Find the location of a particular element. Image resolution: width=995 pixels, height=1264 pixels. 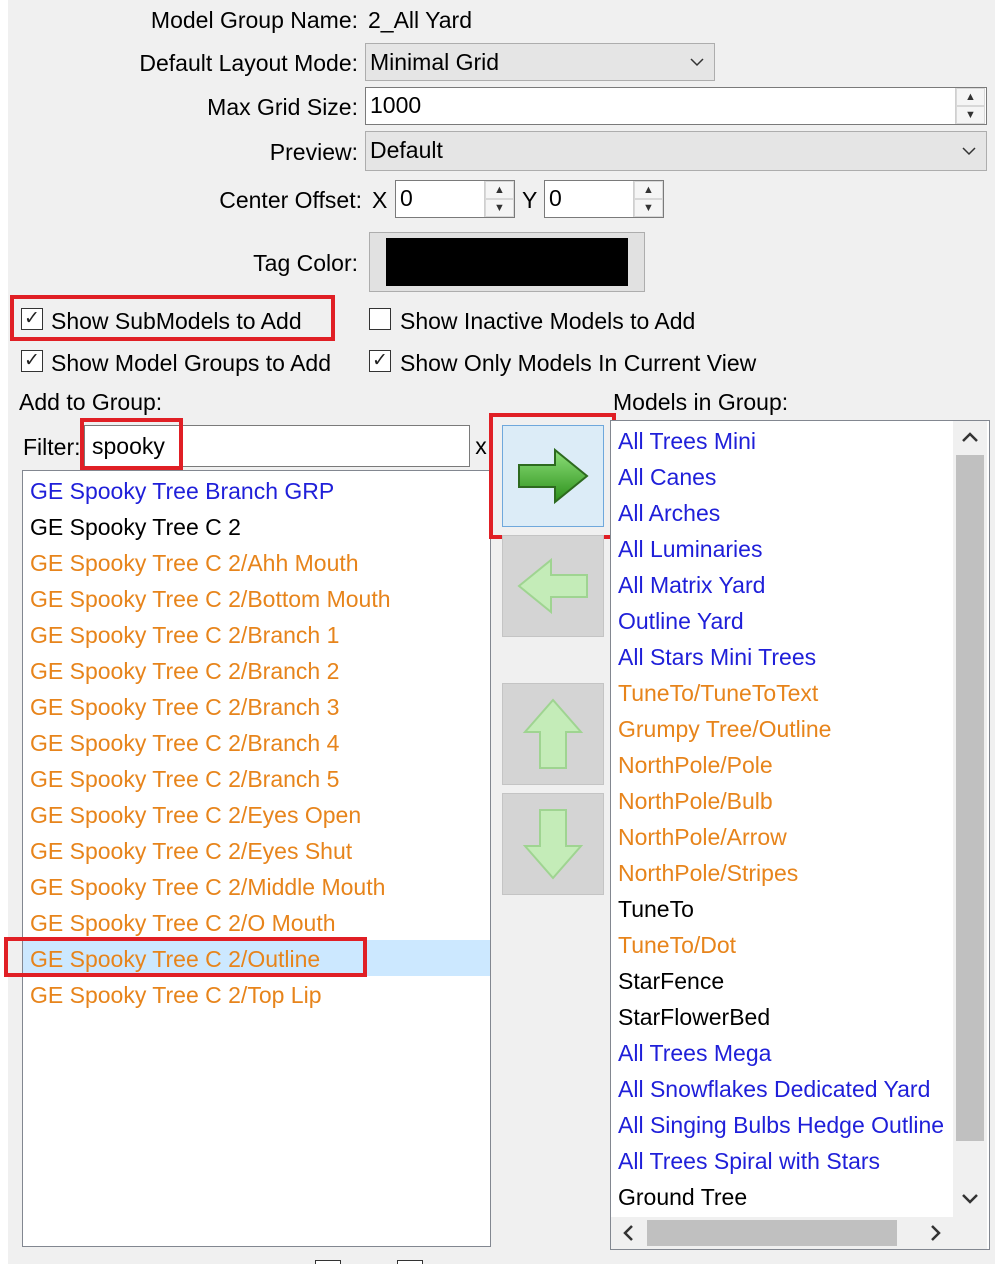

show-model-groups-checkbox: ✓ is located at coordinates (32, 361).